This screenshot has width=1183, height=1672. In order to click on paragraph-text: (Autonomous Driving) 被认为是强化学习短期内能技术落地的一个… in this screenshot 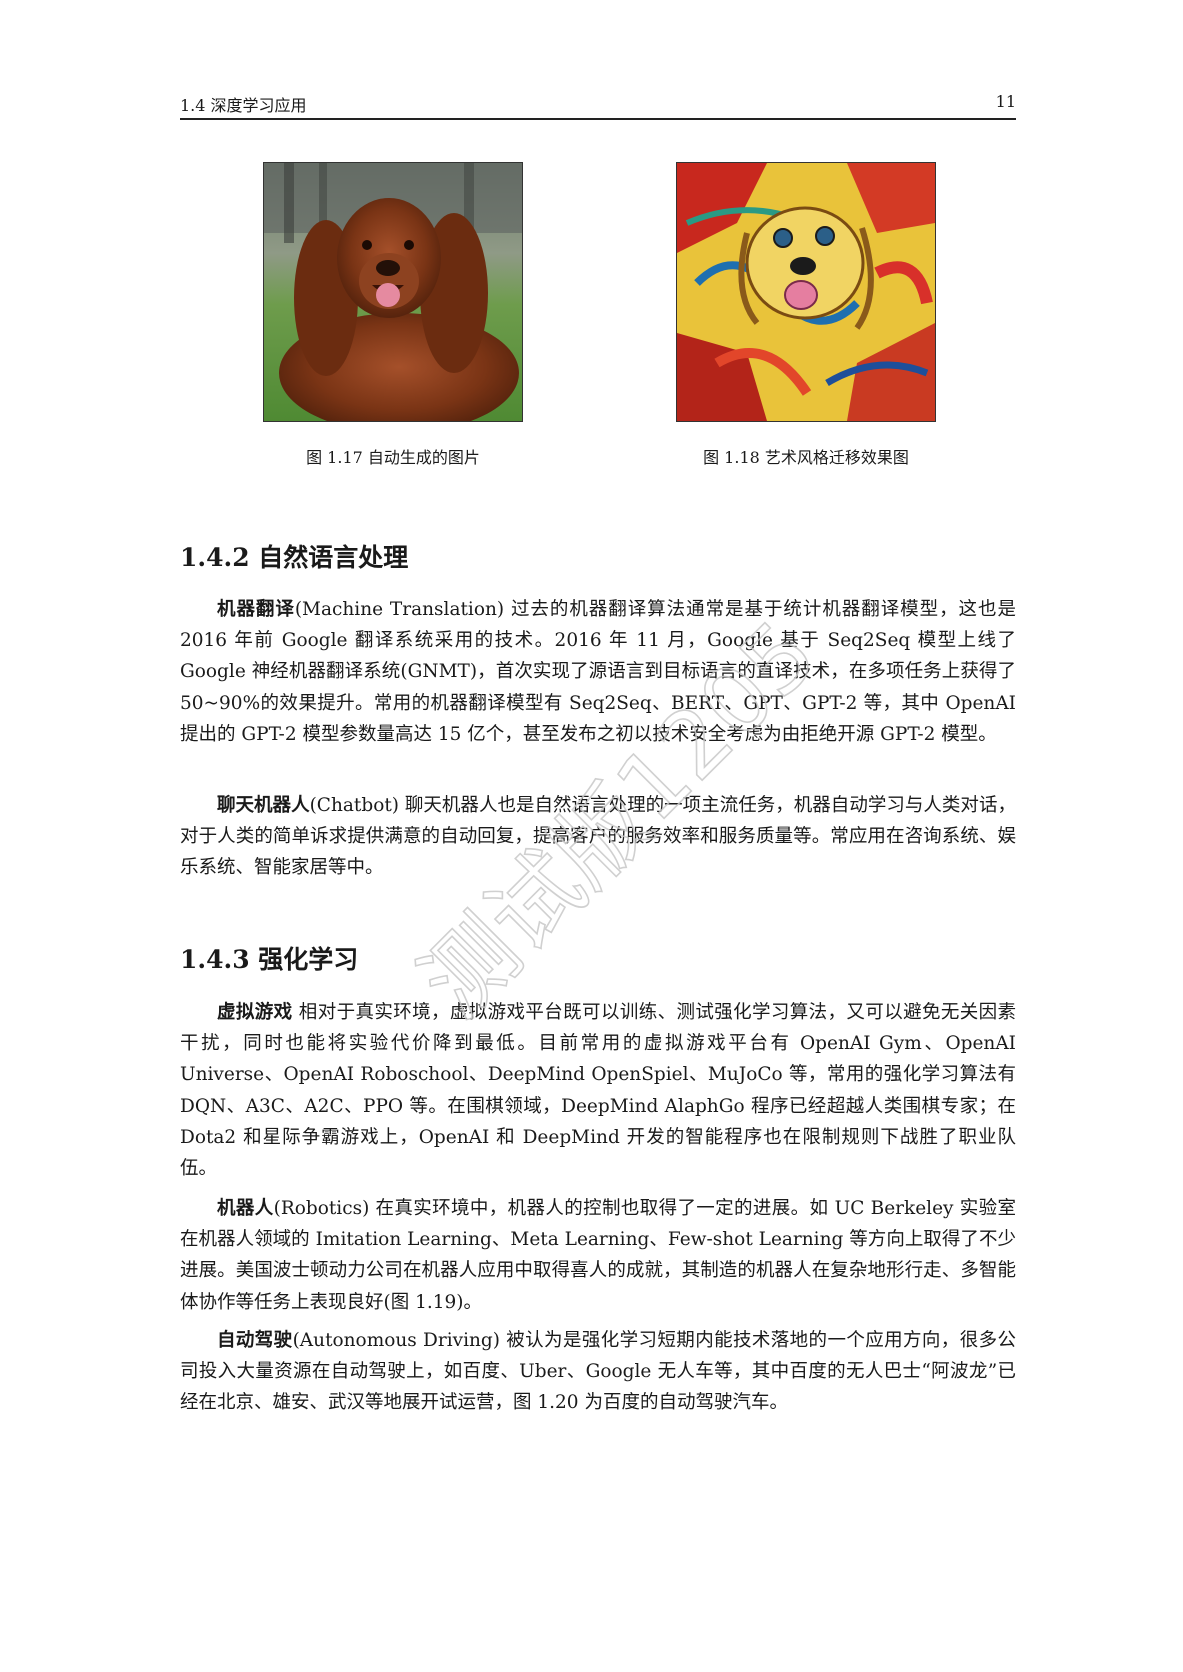, I will do `click(598, 1372)`.